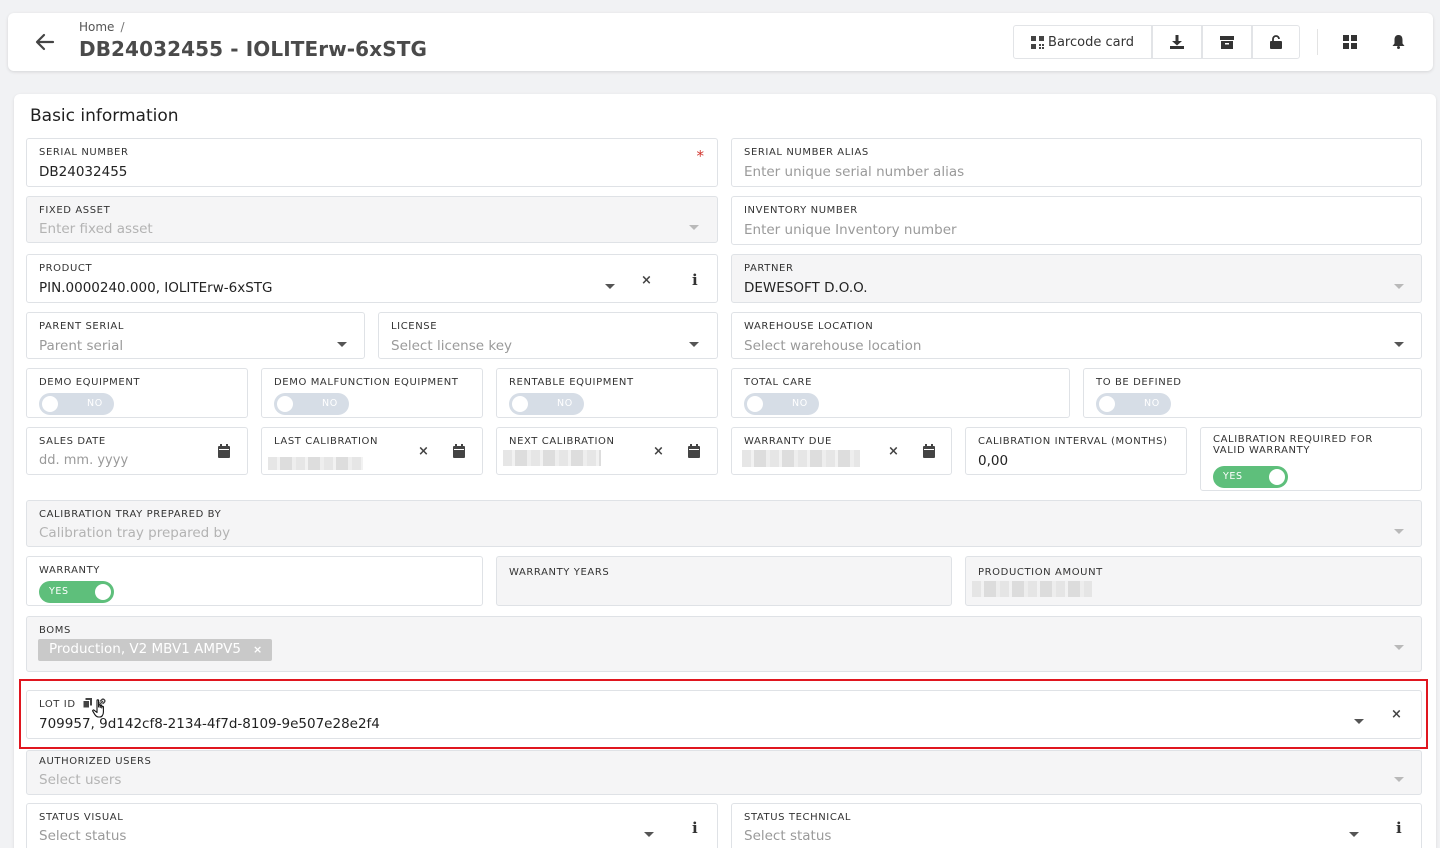 Image resolution: width=1440 pixels, height=848 pixels. What do you see at coordinates (1133, 404) in the screenshot?
I see `to-be-defined-toggle: NO` at bounding box center [1133, 404].